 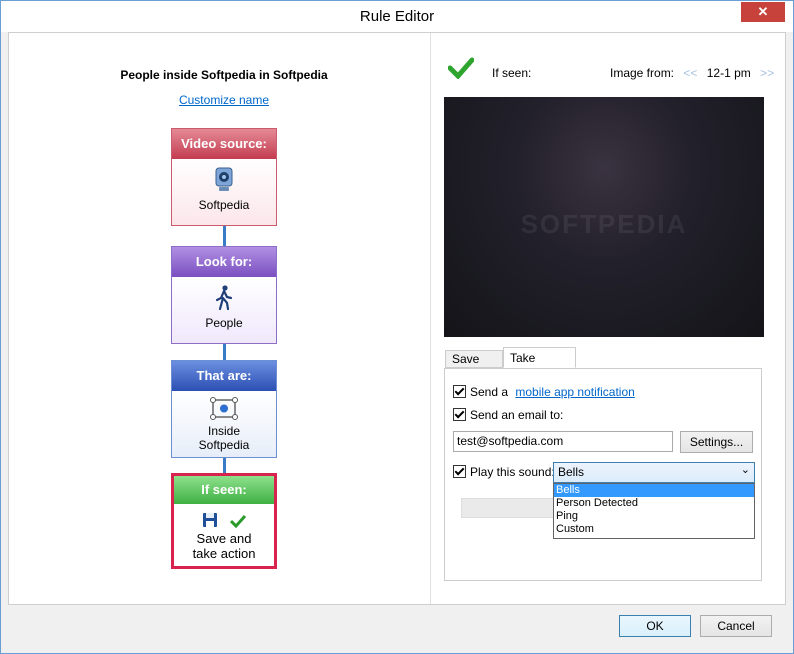 What do you see at coordinates (654, 472) in the screenshot?
I see `sound-select: Bells ⌄` at bounding box center [654, 472].